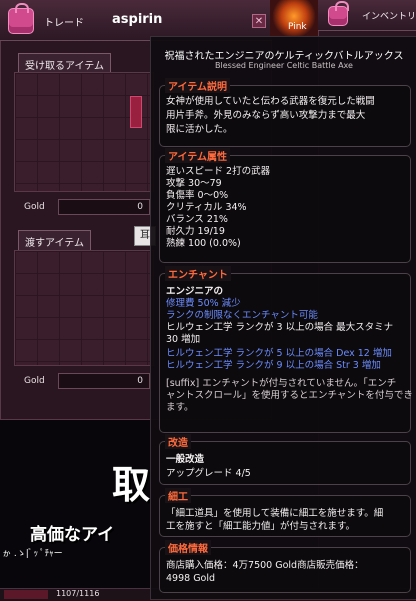 The width and height of the screenshot is (416, 601). Describe the element at coordinates (195, 231) in the screenshot. I see `attribute-durability: 耐久力 19/19` at that location.